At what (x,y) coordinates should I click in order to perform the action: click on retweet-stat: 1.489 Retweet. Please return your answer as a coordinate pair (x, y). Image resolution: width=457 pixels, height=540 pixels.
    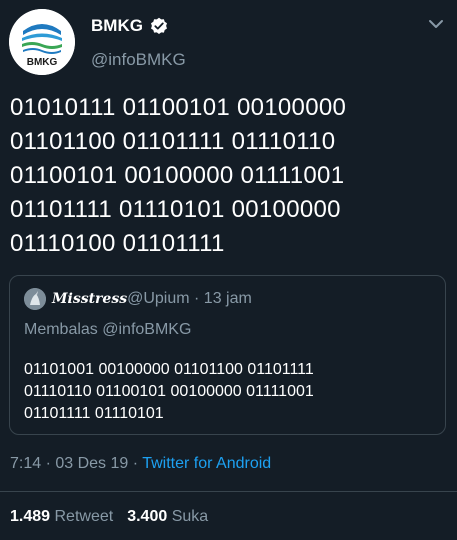
    Looking at the image, I should click on (61, 516).